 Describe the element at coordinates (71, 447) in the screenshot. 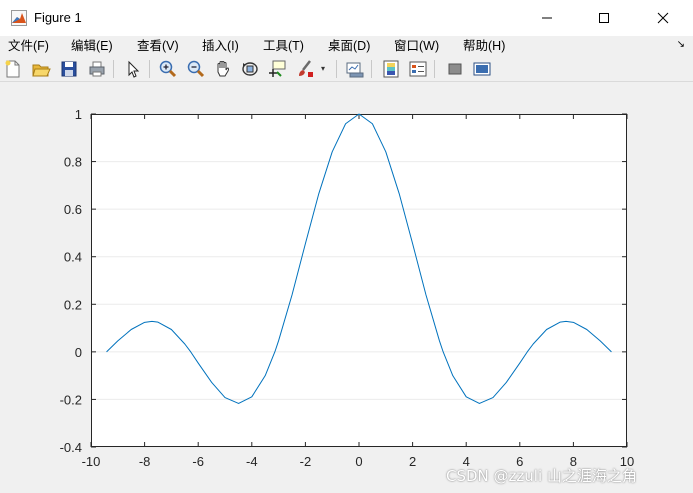

I see `y-tick-label: -0.4` at that location.